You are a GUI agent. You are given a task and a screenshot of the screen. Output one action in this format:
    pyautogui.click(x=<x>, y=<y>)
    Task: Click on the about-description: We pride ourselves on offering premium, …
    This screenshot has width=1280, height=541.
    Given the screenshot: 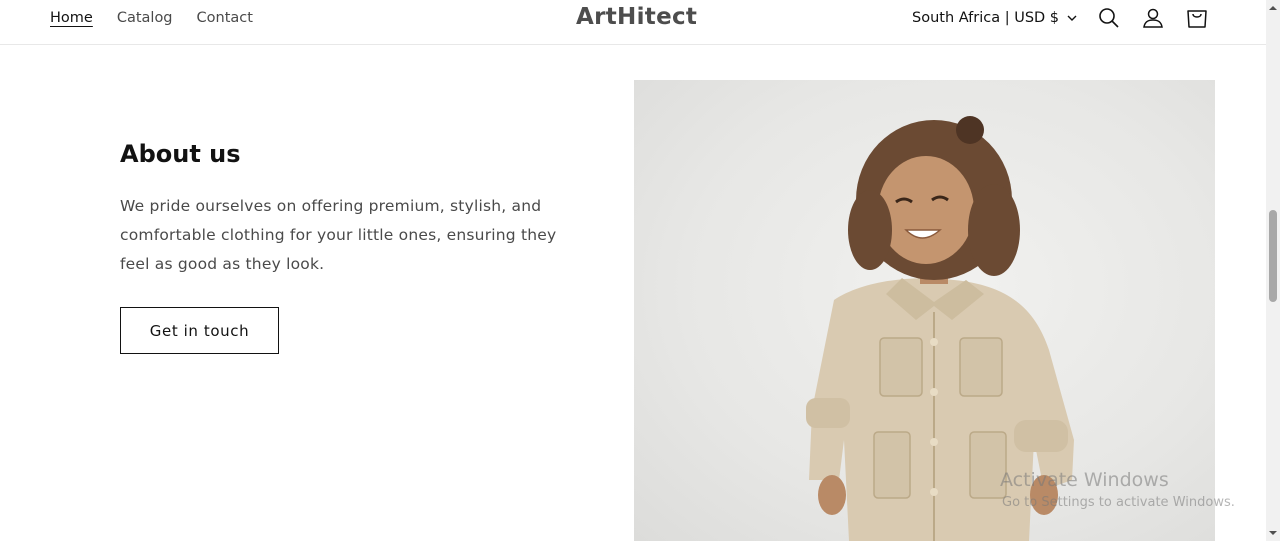 What is the action you would take?
    pyautogui.click(x=338, y=235)
    